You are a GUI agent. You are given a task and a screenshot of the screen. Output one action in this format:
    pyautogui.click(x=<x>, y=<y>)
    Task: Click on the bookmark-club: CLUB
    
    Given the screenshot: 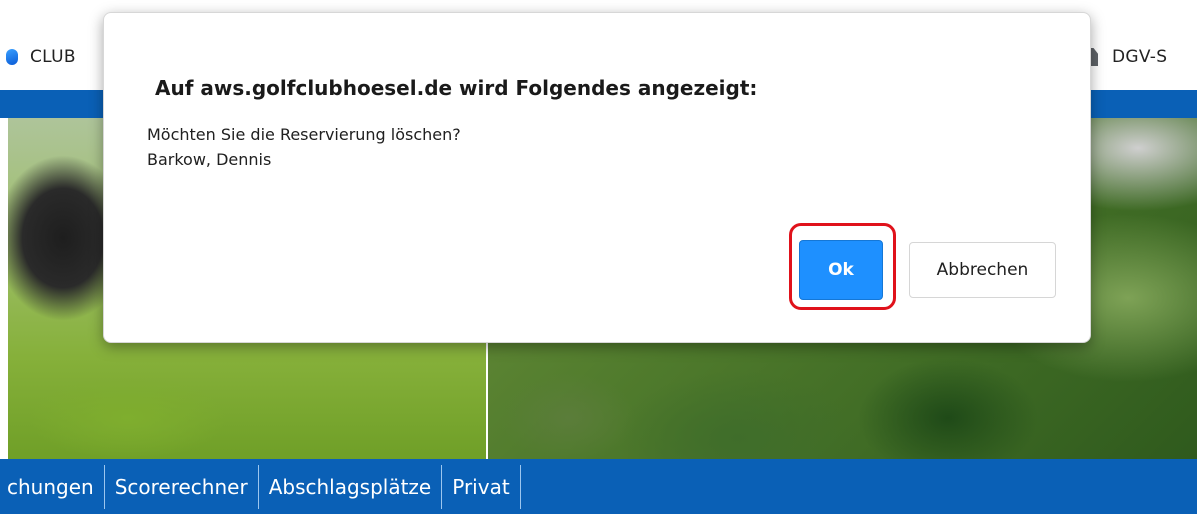 What is the action you would take?
    pyautogui.click(x=41, y=57)
    